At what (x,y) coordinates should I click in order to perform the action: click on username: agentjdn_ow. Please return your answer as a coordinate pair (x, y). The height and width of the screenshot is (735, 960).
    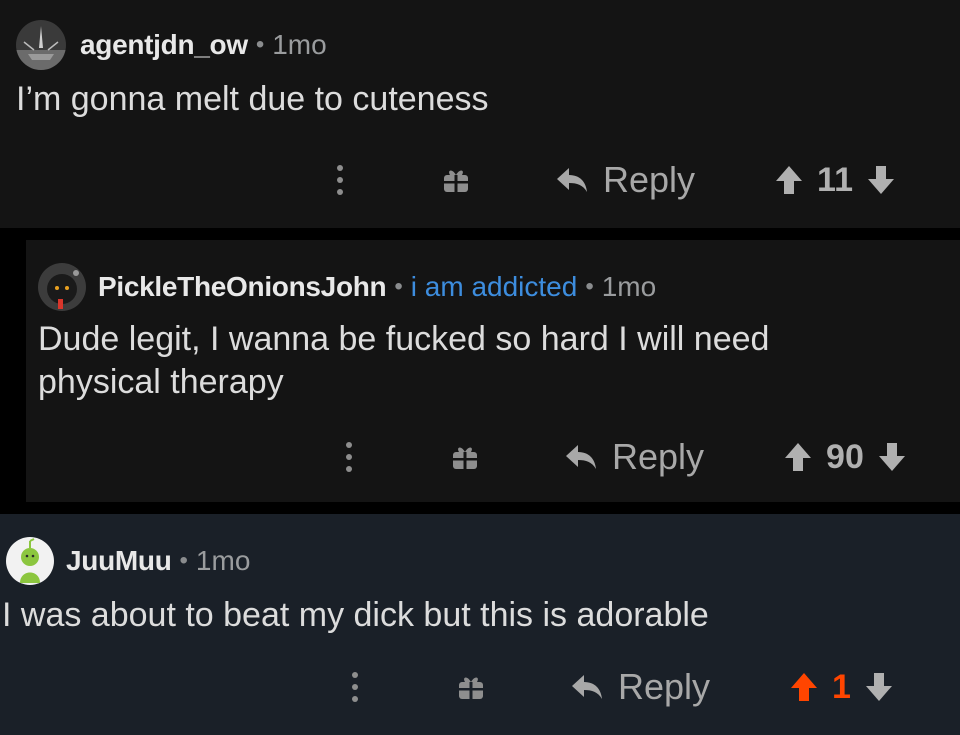
    Looking at the image, I should click on (164, 45).